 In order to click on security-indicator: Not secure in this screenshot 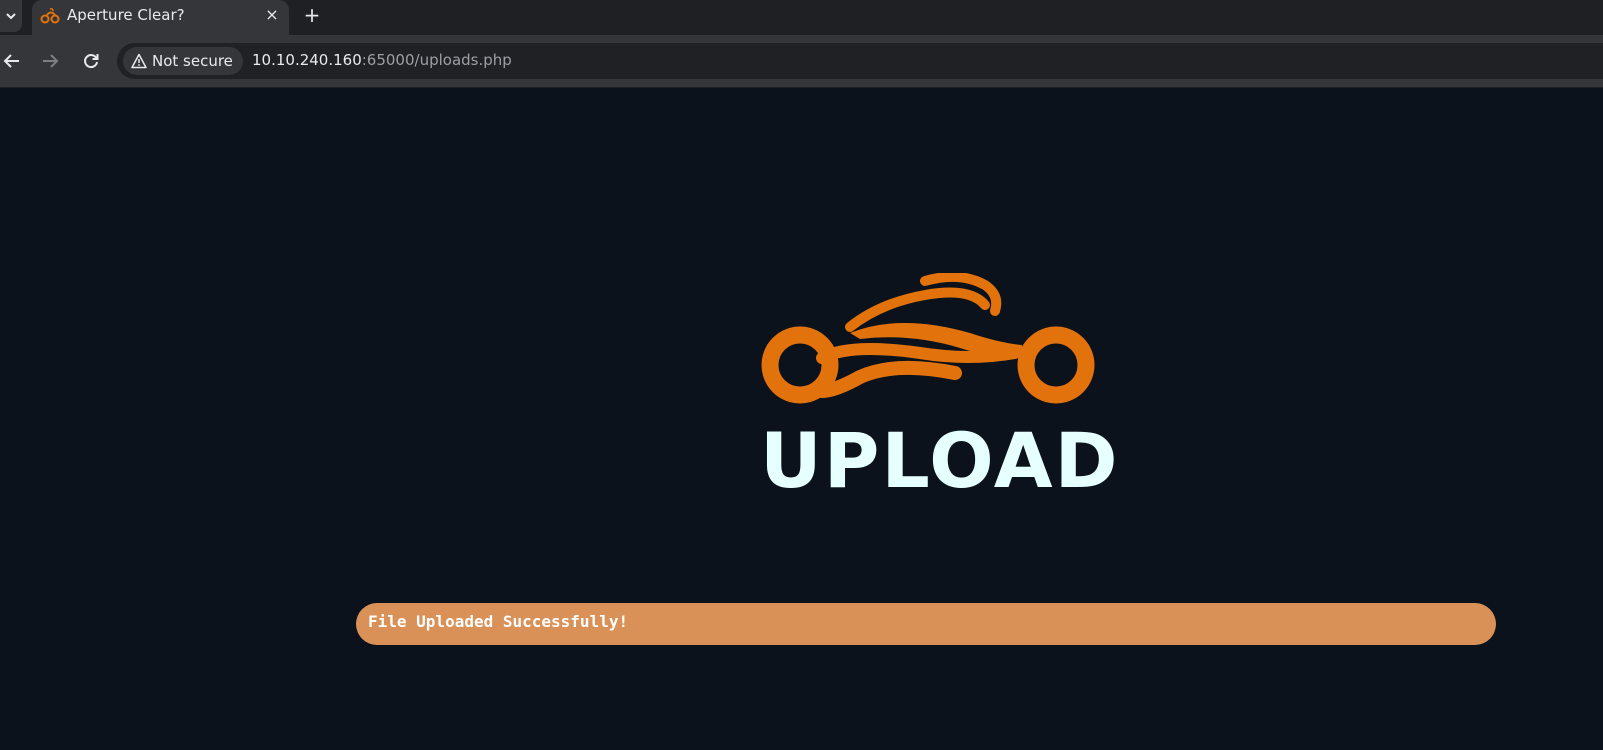, I will do `click(183, 61)`.